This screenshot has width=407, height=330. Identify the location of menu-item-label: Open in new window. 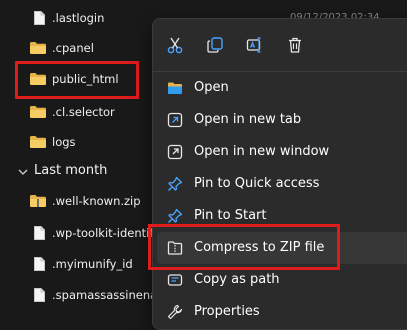
(262, 151).